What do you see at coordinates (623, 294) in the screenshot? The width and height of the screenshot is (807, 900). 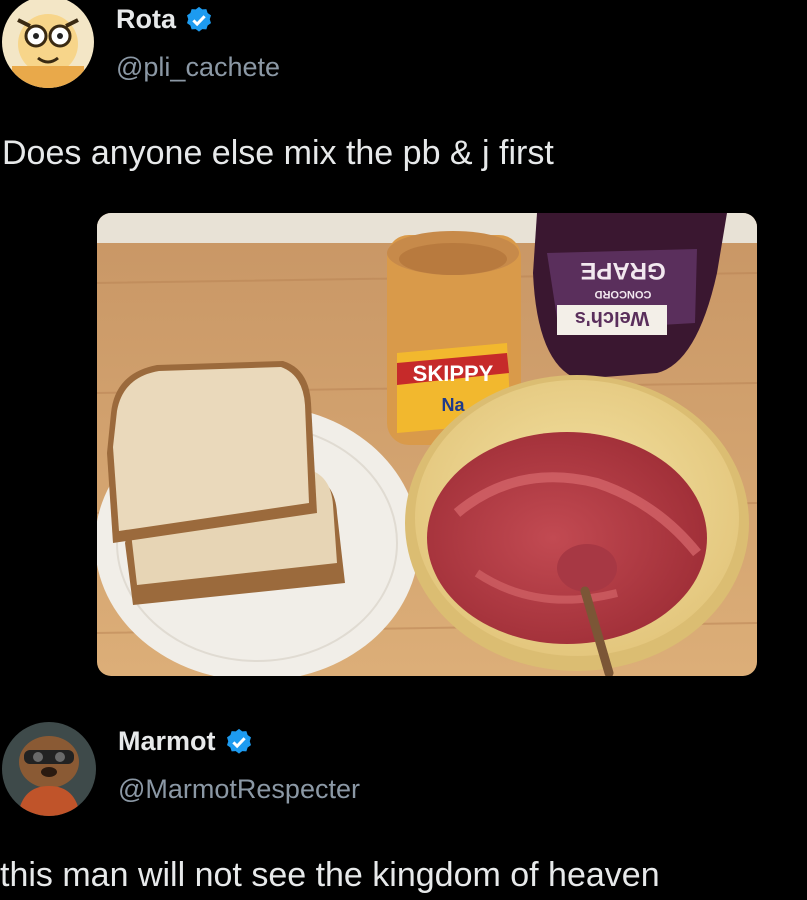 I see `svg-text: CONCORD` at bounding box center [623, 294].